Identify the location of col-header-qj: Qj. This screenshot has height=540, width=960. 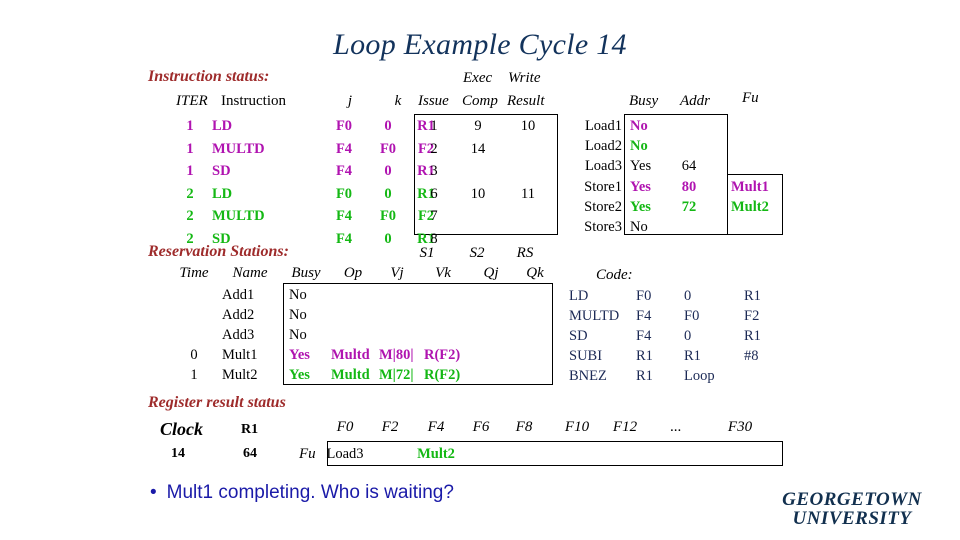
(491, 273).